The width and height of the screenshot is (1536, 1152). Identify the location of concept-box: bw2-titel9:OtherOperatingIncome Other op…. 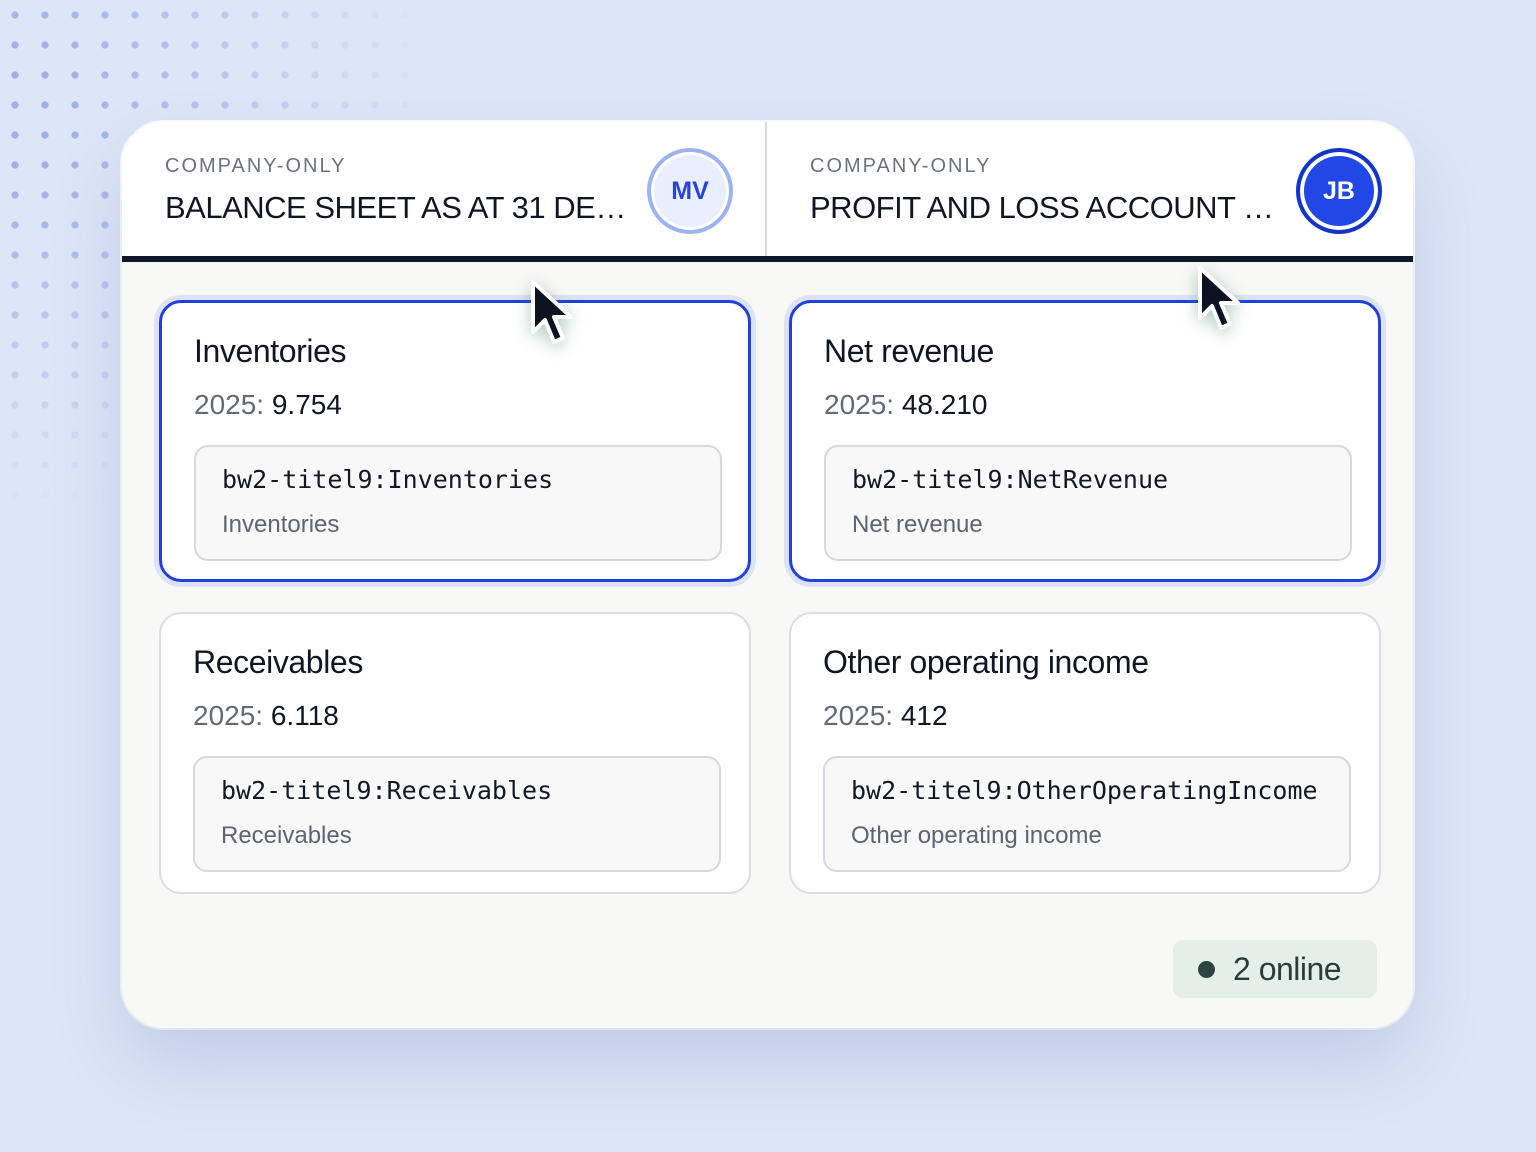
(1087, 814).